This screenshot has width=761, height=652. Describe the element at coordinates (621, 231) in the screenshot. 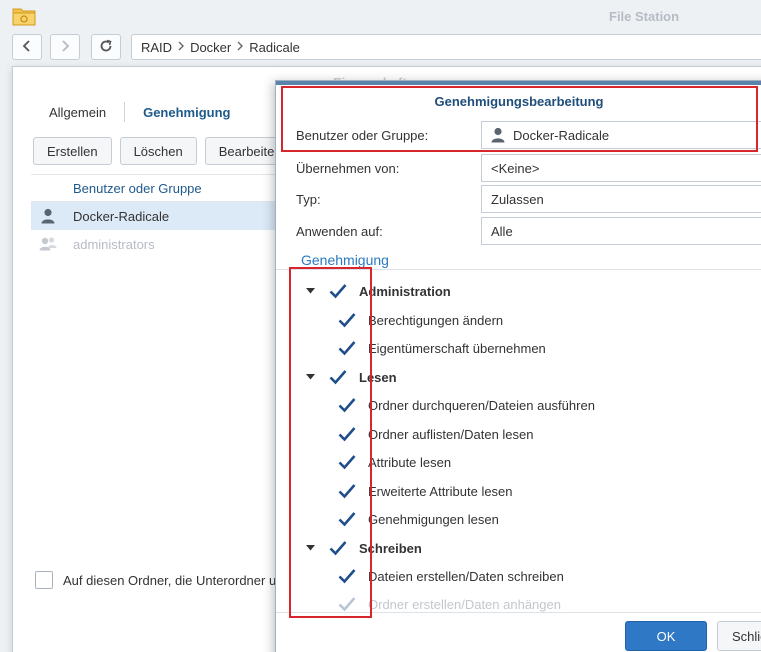

I see `apply-to-select: Alle` at that location.